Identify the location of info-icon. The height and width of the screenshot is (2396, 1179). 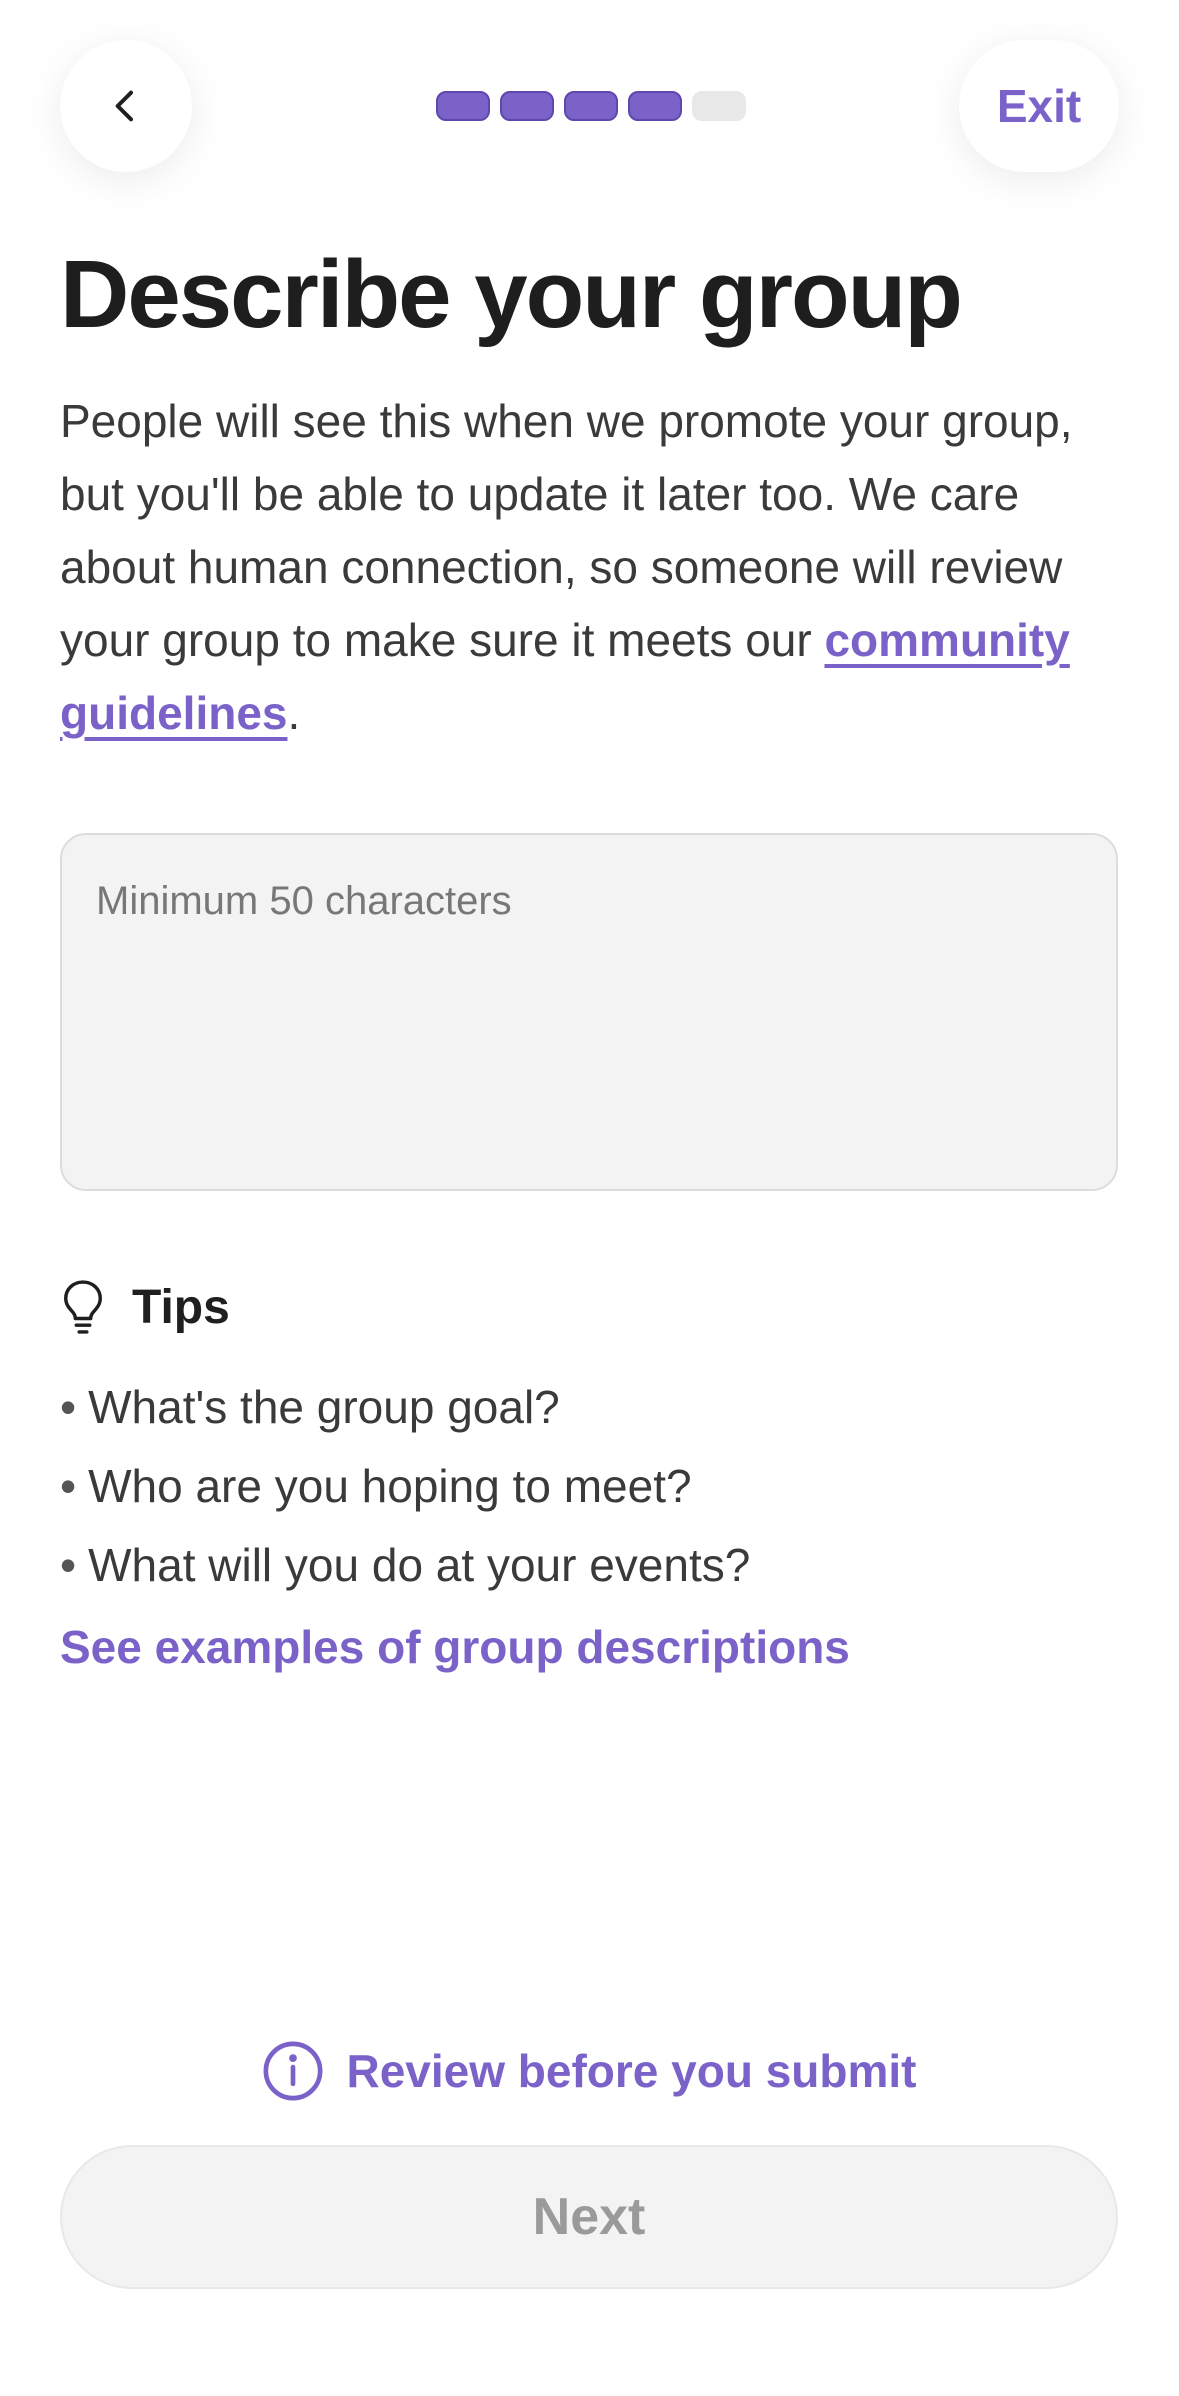
(293, 2071).